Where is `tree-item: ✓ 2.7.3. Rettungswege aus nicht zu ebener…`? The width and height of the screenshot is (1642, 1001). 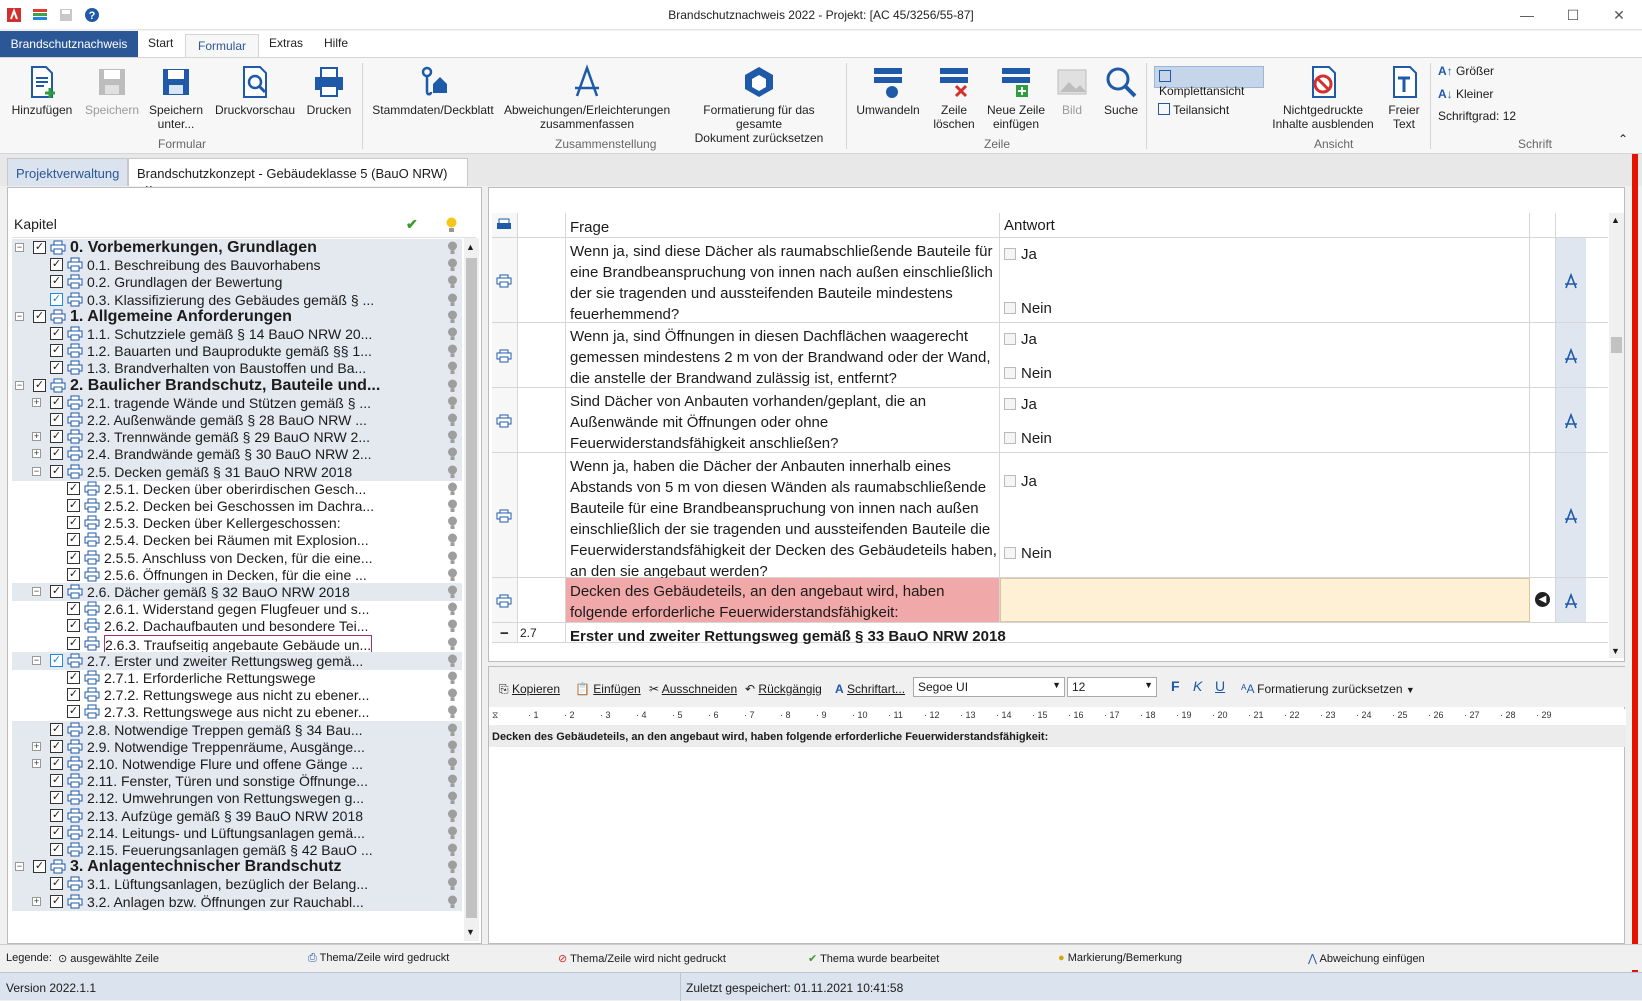 tree-item: ✓ 2.7.3. Rettungswege aus nicht zu ebener… is located at coordinates (237, 712).